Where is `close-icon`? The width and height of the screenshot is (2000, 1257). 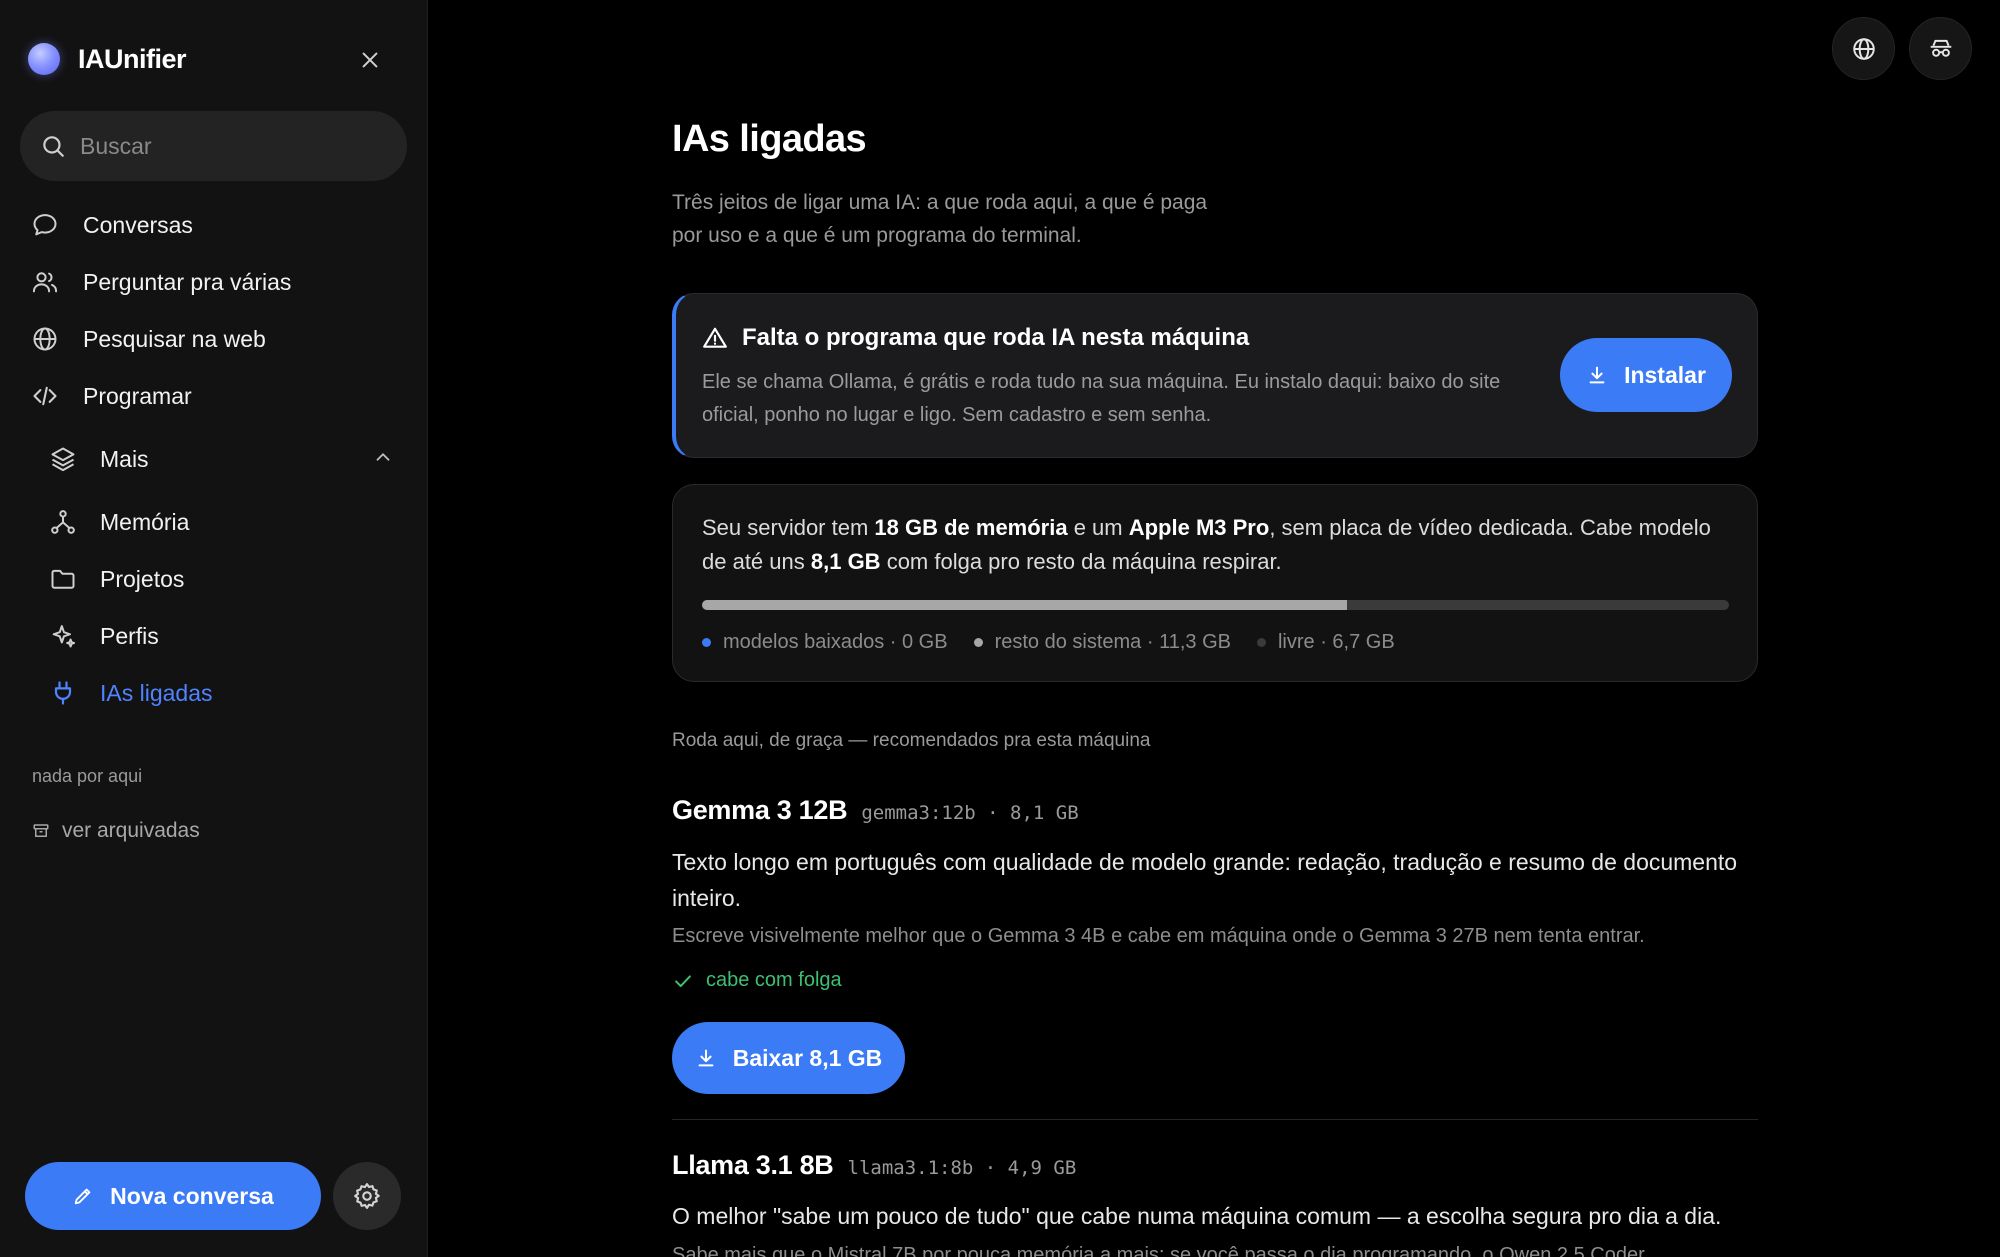
close-icon is located at coordinates (370, 60).